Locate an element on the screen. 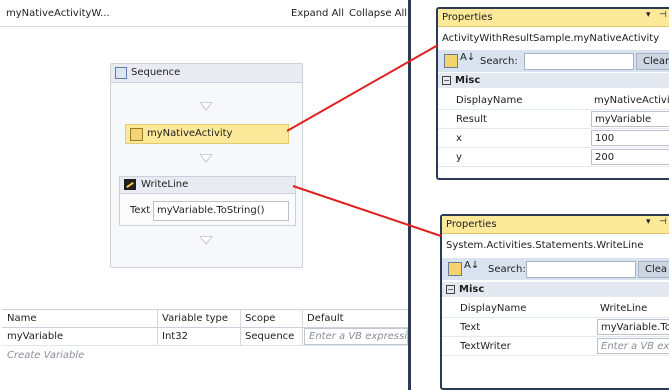  property-value-input: 100 is located at coordinates (630, 138).